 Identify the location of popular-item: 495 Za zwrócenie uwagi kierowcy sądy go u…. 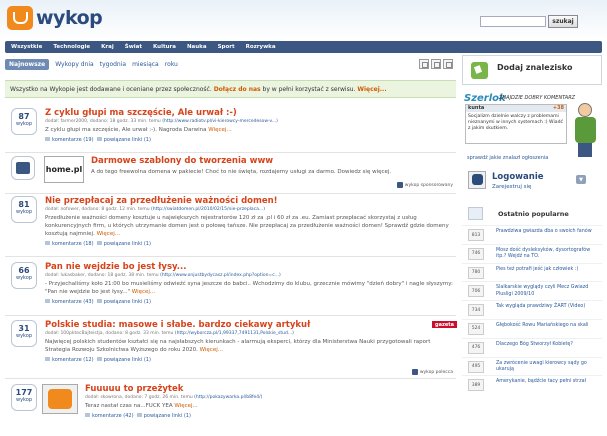
(532, 366).